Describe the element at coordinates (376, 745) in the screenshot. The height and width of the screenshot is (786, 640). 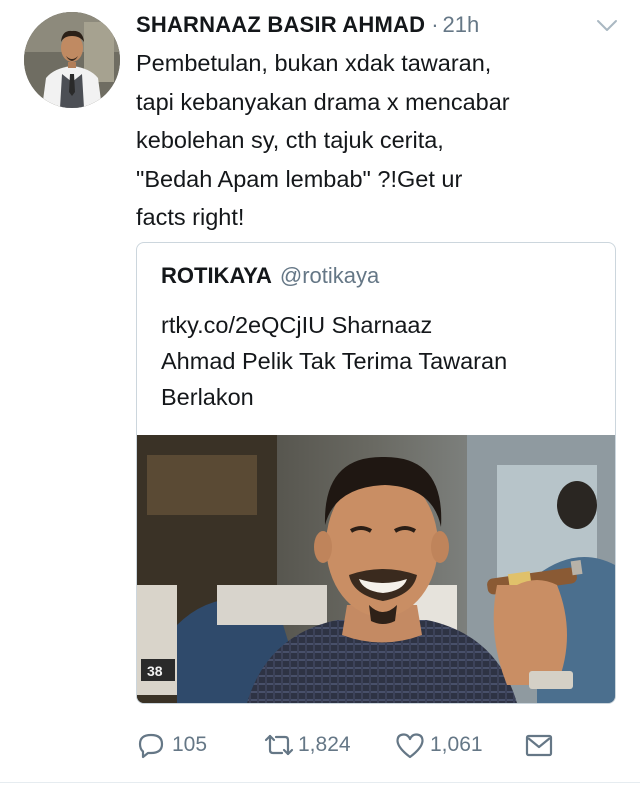
I see `tweet-actions: 105 1,824 1,061` at that location.